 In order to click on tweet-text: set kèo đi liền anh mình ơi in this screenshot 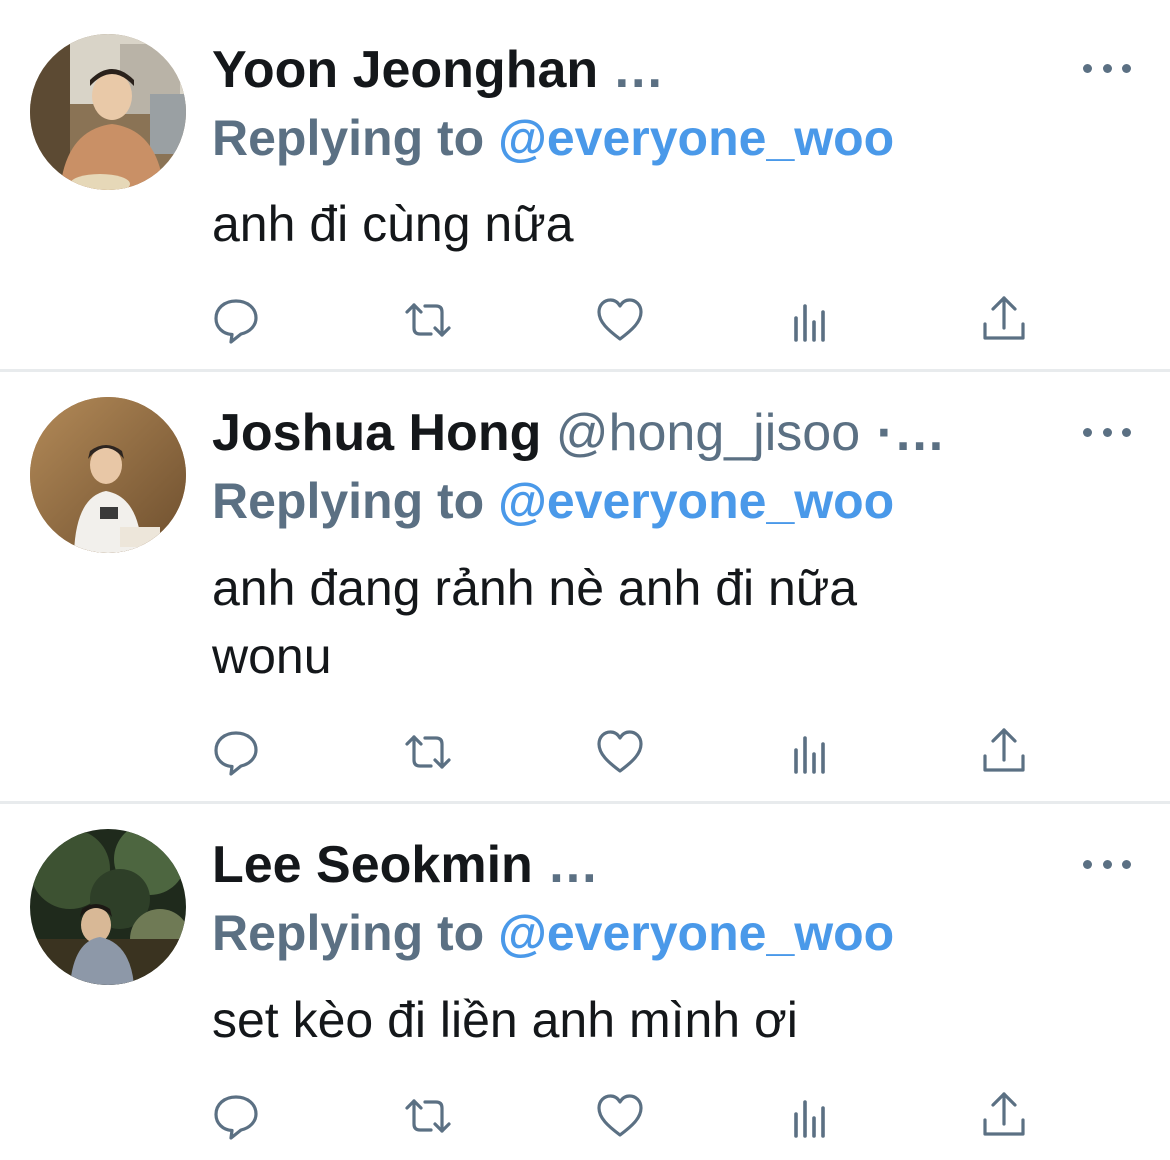, I will do `click(505, 1020)`.